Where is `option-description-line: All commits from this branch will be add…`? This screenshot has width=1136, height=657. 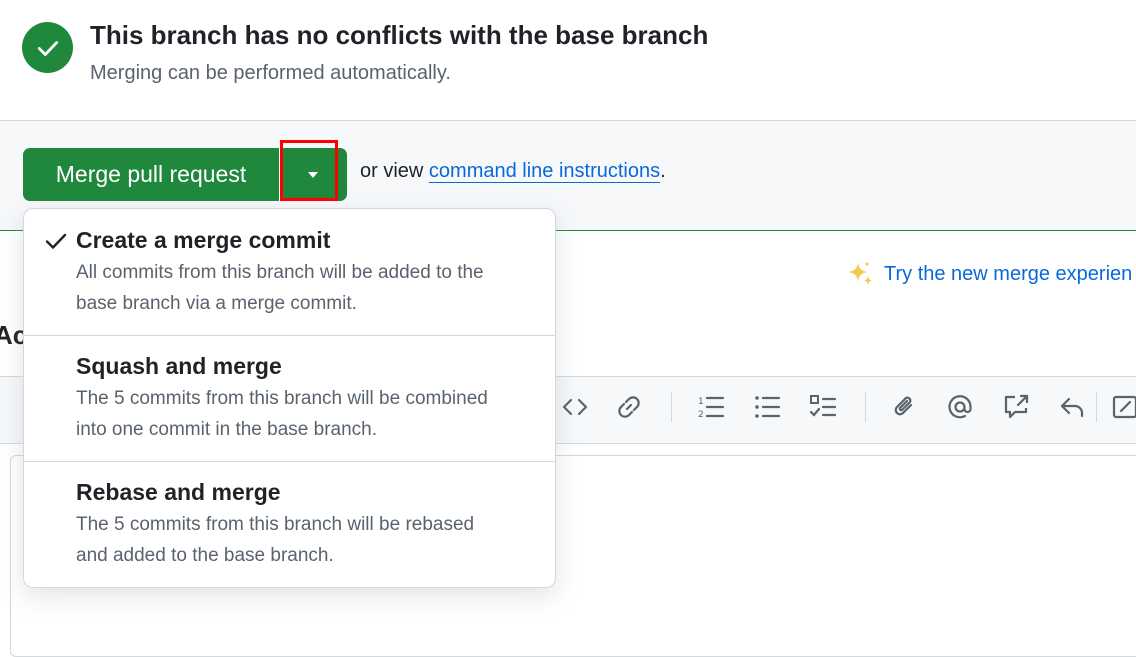 option-description-line: All commits from this branch will be add… is located at coordinates (280, 272).